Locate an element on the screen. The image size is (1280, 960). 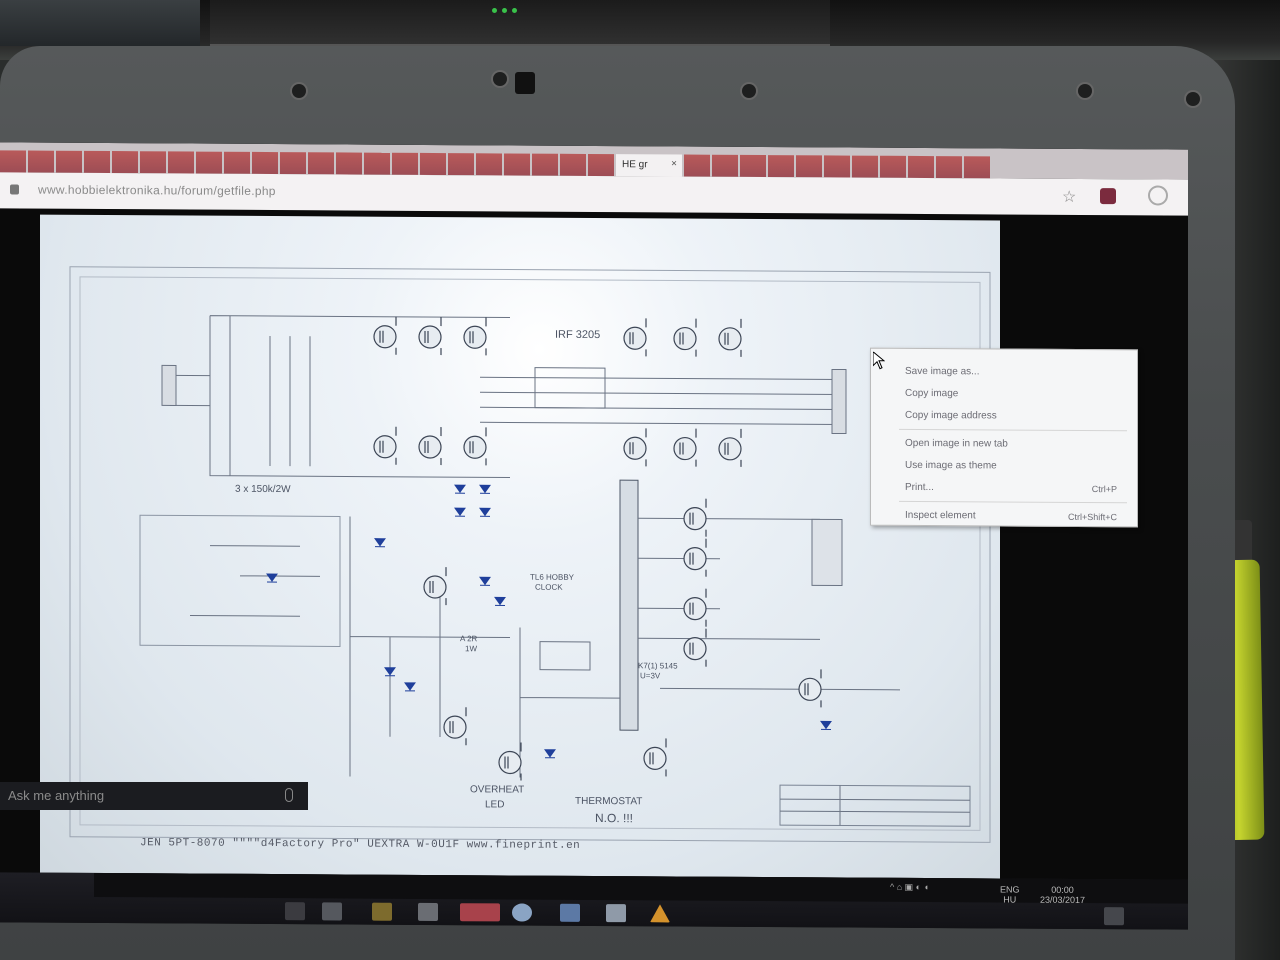
task-view-icon is located at coordinates (332, 911).